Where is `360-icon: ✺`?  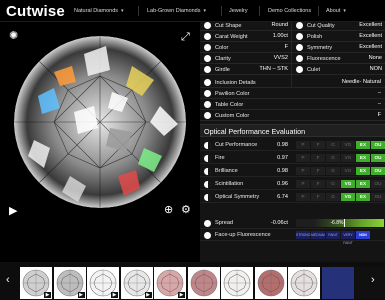
360-icon: ✺ is located at coordinates (13, 36).